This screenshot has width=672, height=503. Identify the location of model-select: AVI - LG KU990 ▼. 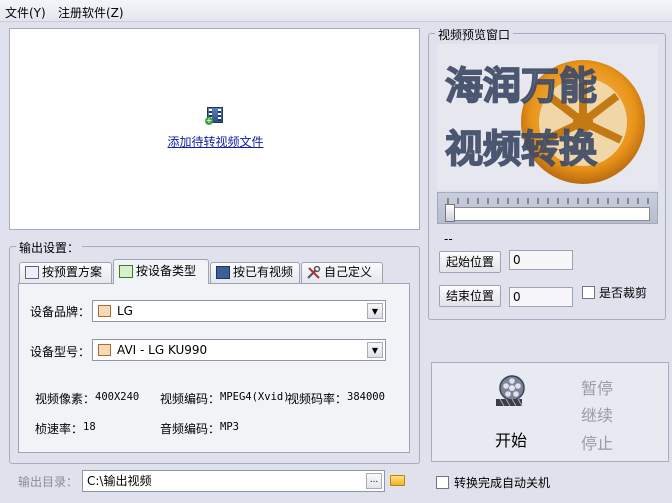
(239, 350).